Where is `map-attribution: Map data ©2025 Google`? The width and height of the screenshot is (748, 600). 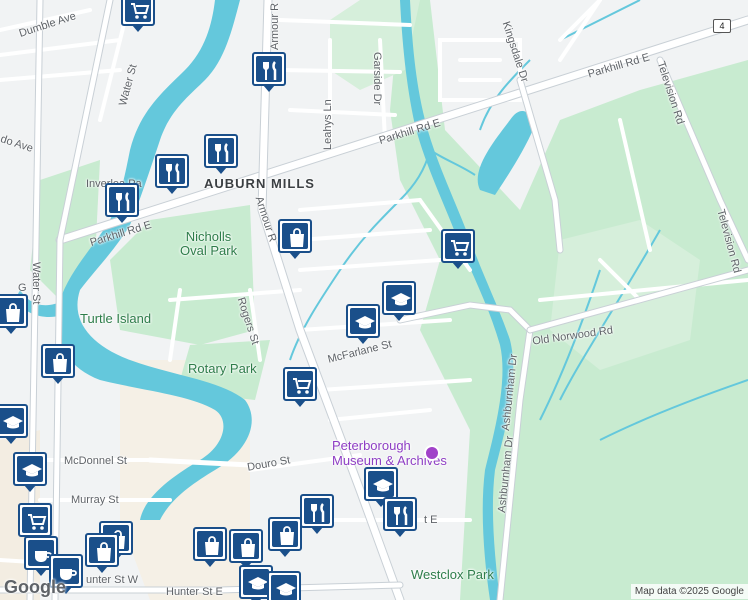
map-attribution: Map data ©2025 Google is located at coordinates (689, 591).